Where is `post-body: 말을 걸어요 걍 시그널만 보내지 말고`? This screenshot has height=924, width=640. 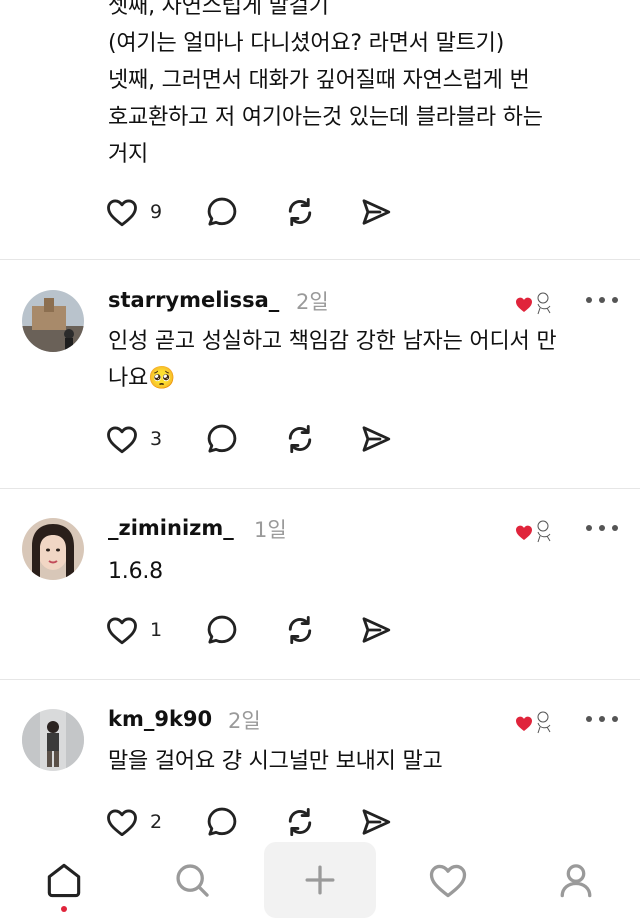
post-body: 말을 걸어요 걍 시그널만 보내지 말고 is located at coordinates (275, 761).